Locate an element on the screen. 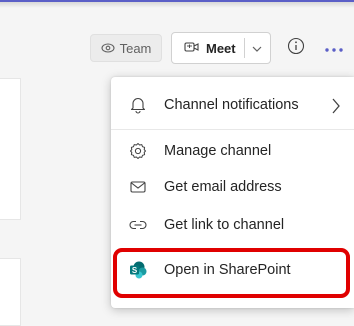 Image resolution: width=354 pixels, height=326 pixels. menu-item-label: Channel notifications is located at coordinates (231, 105).